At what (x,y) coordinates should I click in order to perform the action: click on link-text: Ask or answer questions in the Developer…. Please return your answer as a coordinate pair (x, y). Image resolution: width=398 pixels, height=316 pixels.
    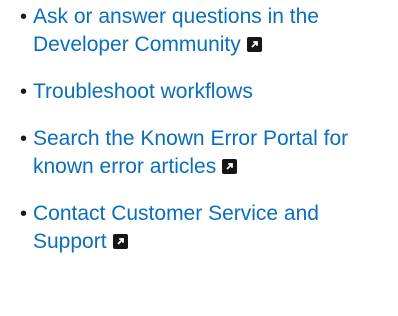
    Looking at the image, I should click on (176, 30).